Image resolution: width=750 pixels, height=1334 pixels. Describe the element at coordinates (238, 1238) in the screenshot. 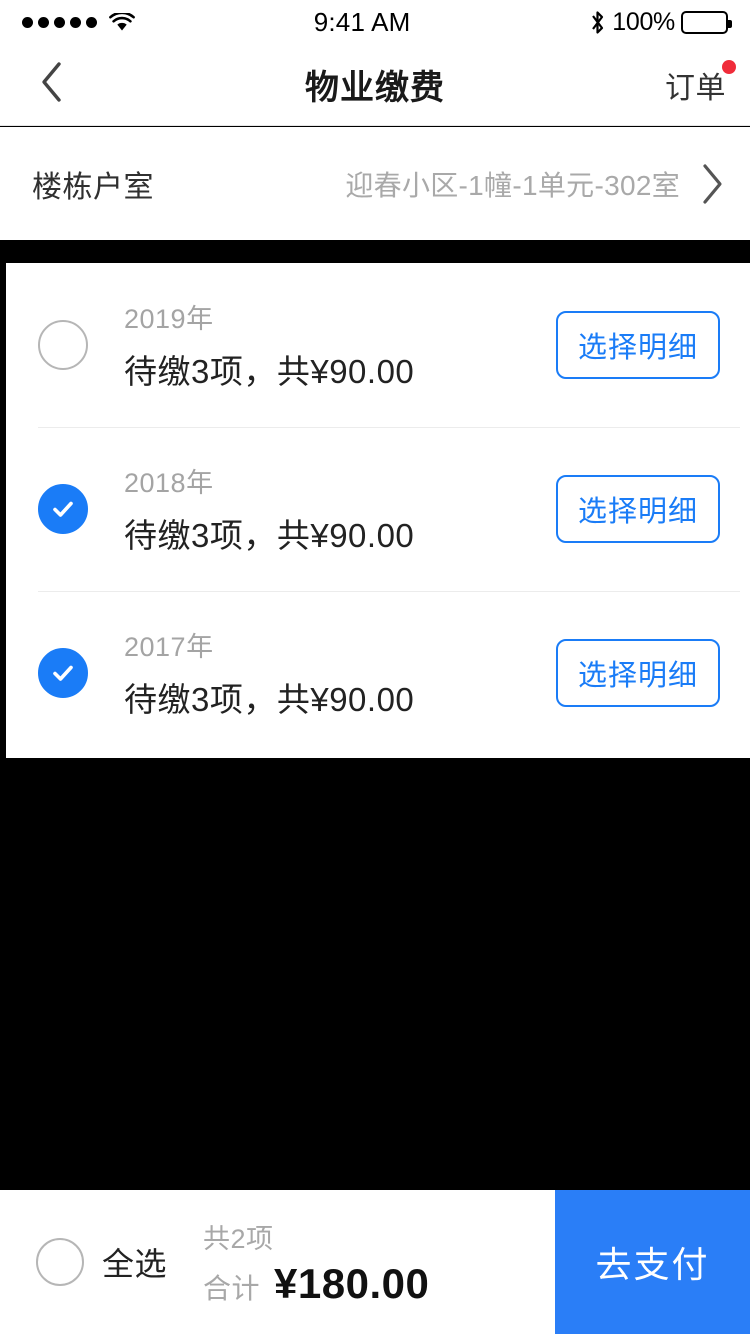

I see `selected-count: 共2项` at that location.